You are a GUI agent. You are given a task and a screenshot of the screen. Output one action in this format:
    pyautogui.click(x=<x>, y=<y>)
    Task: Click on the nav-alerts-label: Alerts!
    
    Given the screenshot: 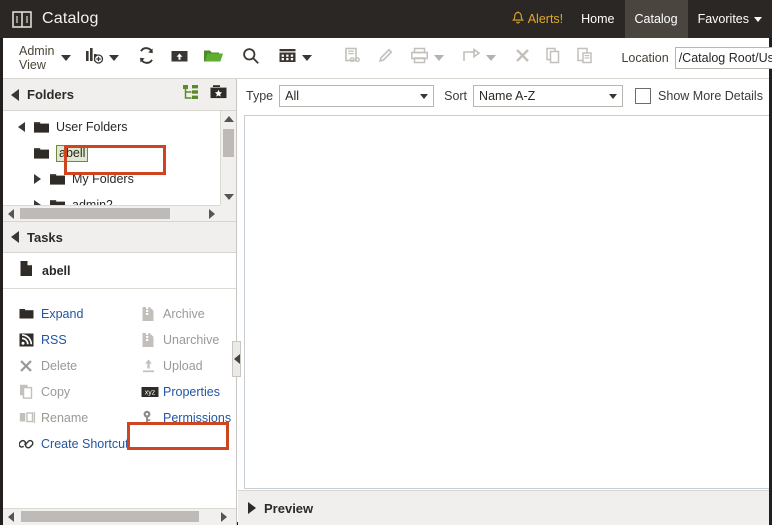 What is the action you would take?
    pyautogui.click(x=545, y=19)
    